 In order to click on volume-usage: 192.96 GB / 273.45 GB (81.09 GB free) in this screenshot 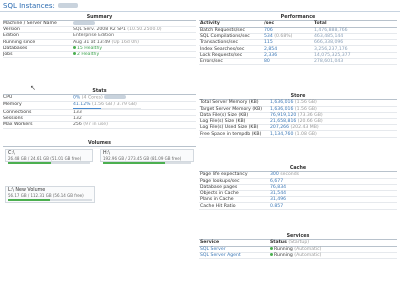, I will do `click(142, 158)`.